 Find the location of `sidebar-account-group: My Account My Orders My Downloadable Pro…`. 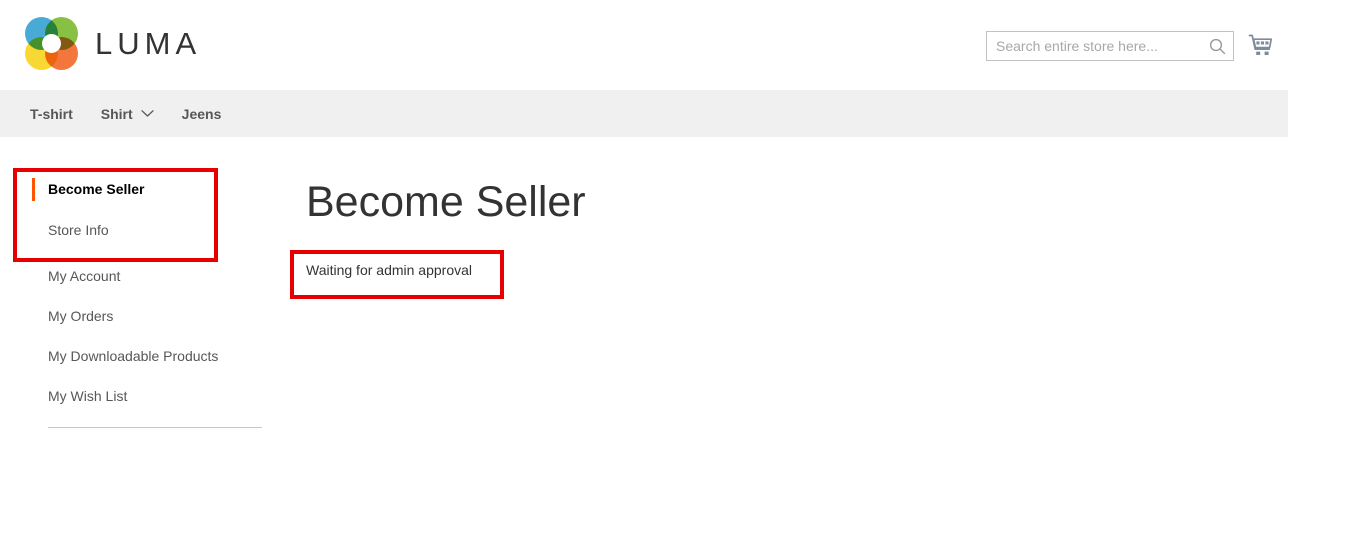

sidebar-account-group: My Account My Orders My Downloadable Pro… is located at coordinates (155, 336).